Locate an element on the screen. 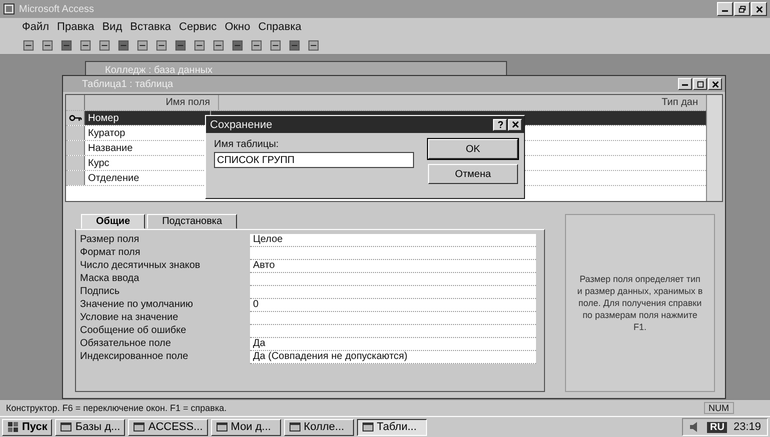  property-label: Число десятичных знаков is located at coordinates (141, 266).